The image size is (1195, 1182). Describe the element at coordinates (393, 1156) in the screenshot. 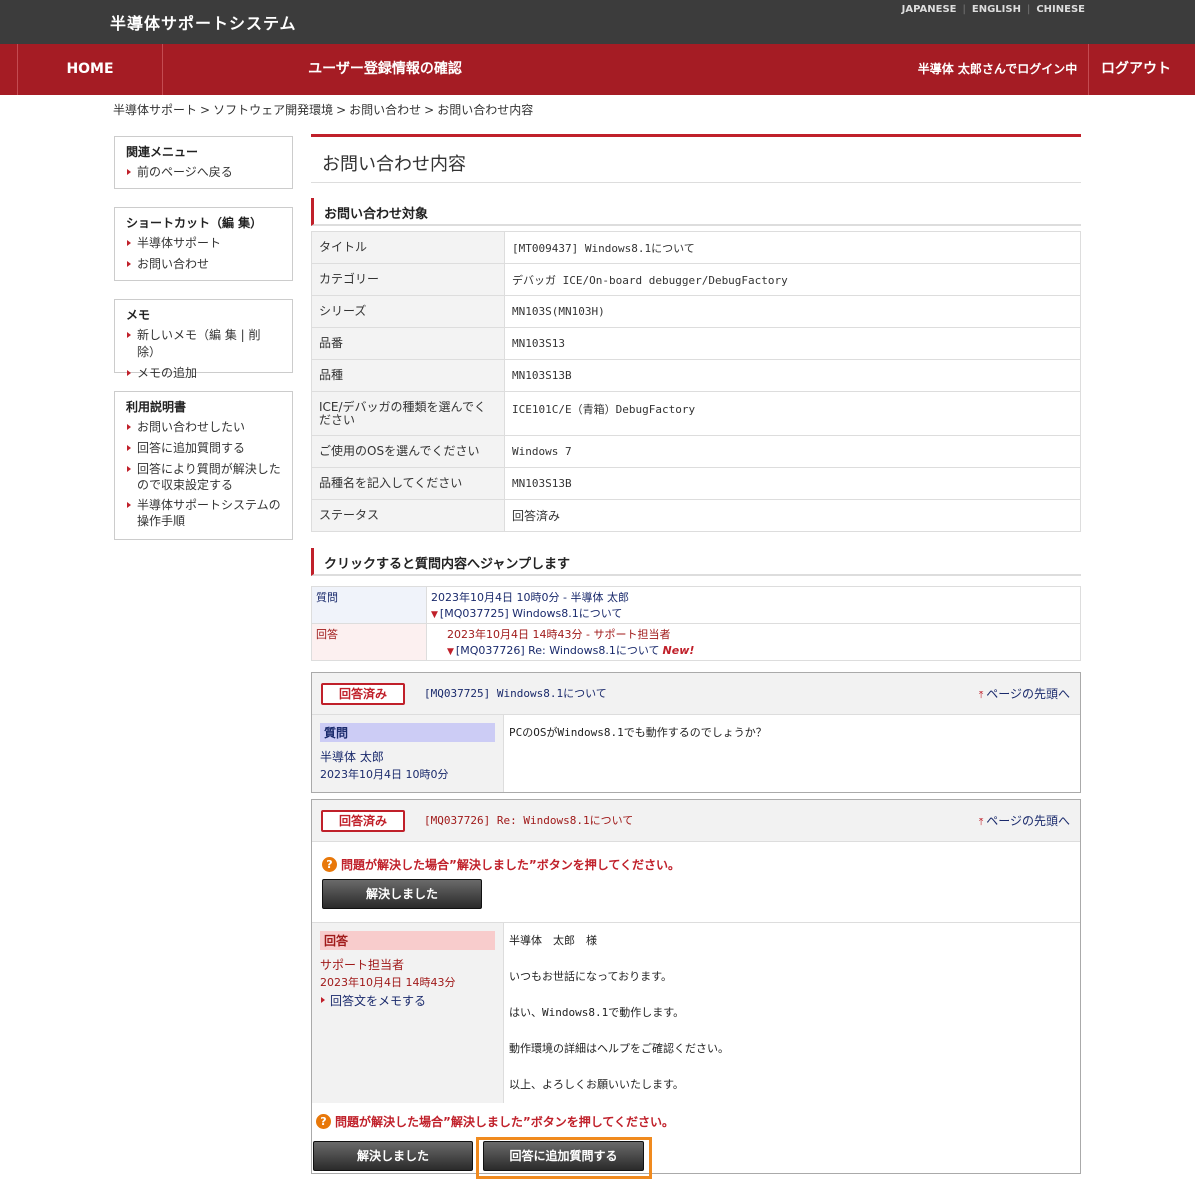

I see `resolved-button-bottom: 解決しました` at that location.